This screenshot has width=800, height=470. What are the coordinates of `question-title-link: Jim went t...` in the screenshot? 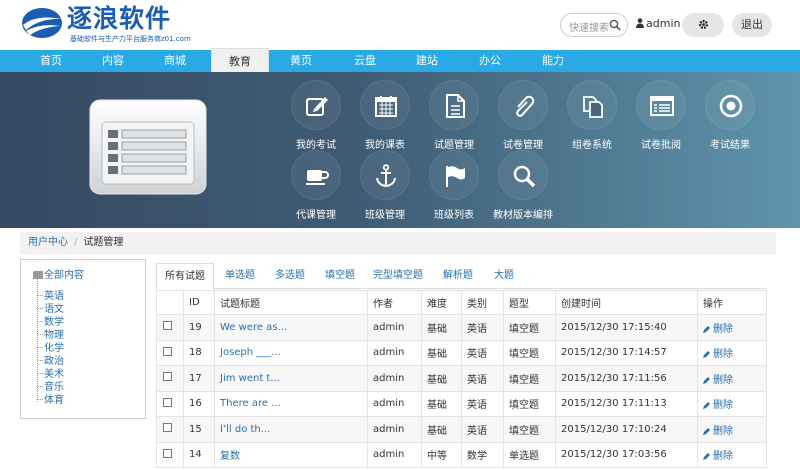 It's located at (250, 378).